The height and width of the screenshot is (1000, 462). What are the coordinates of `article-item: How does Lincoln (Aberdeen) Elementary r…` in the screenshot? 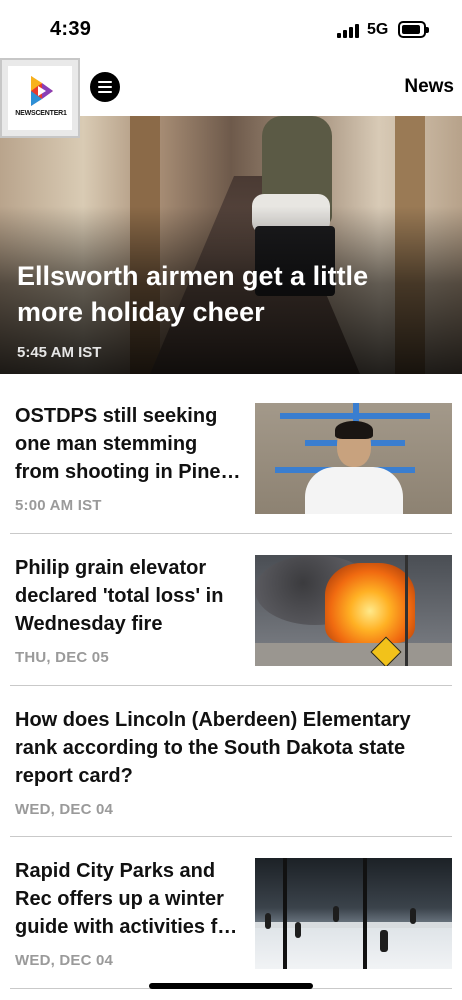 It's located at (231, 763).